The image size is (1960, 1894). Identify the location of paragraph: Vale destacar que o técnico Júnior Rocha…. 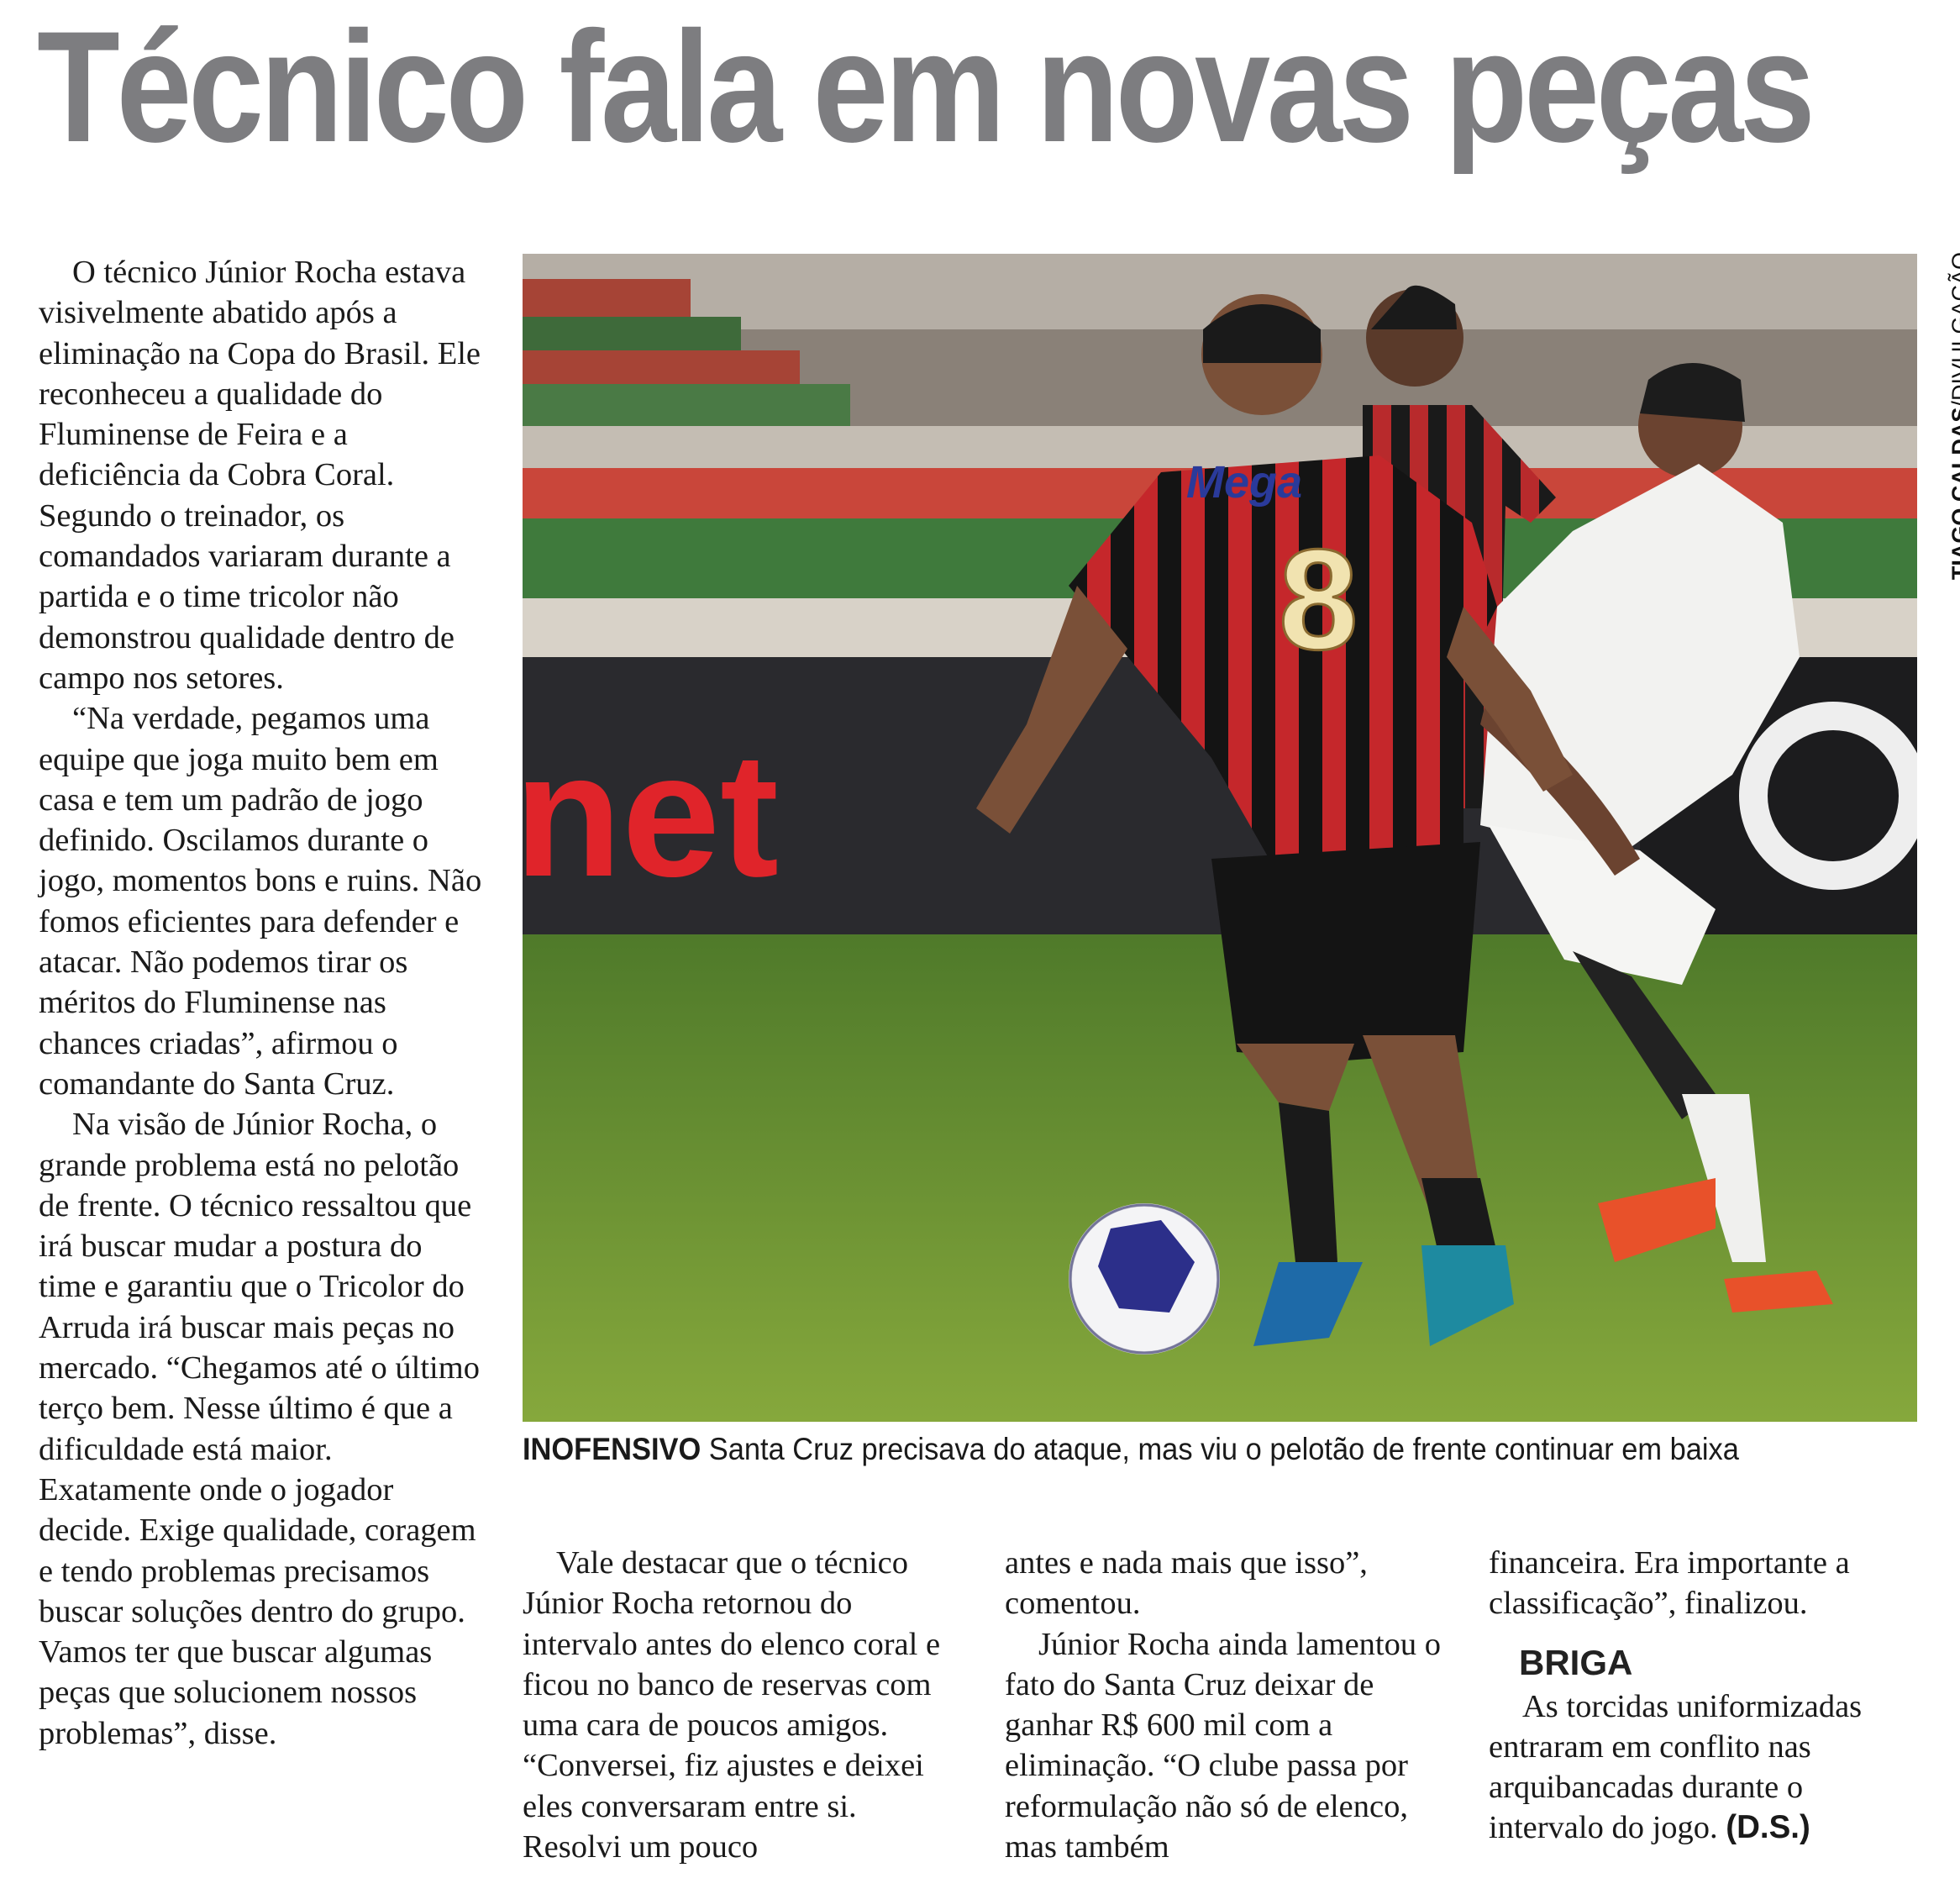
(732, 1705).